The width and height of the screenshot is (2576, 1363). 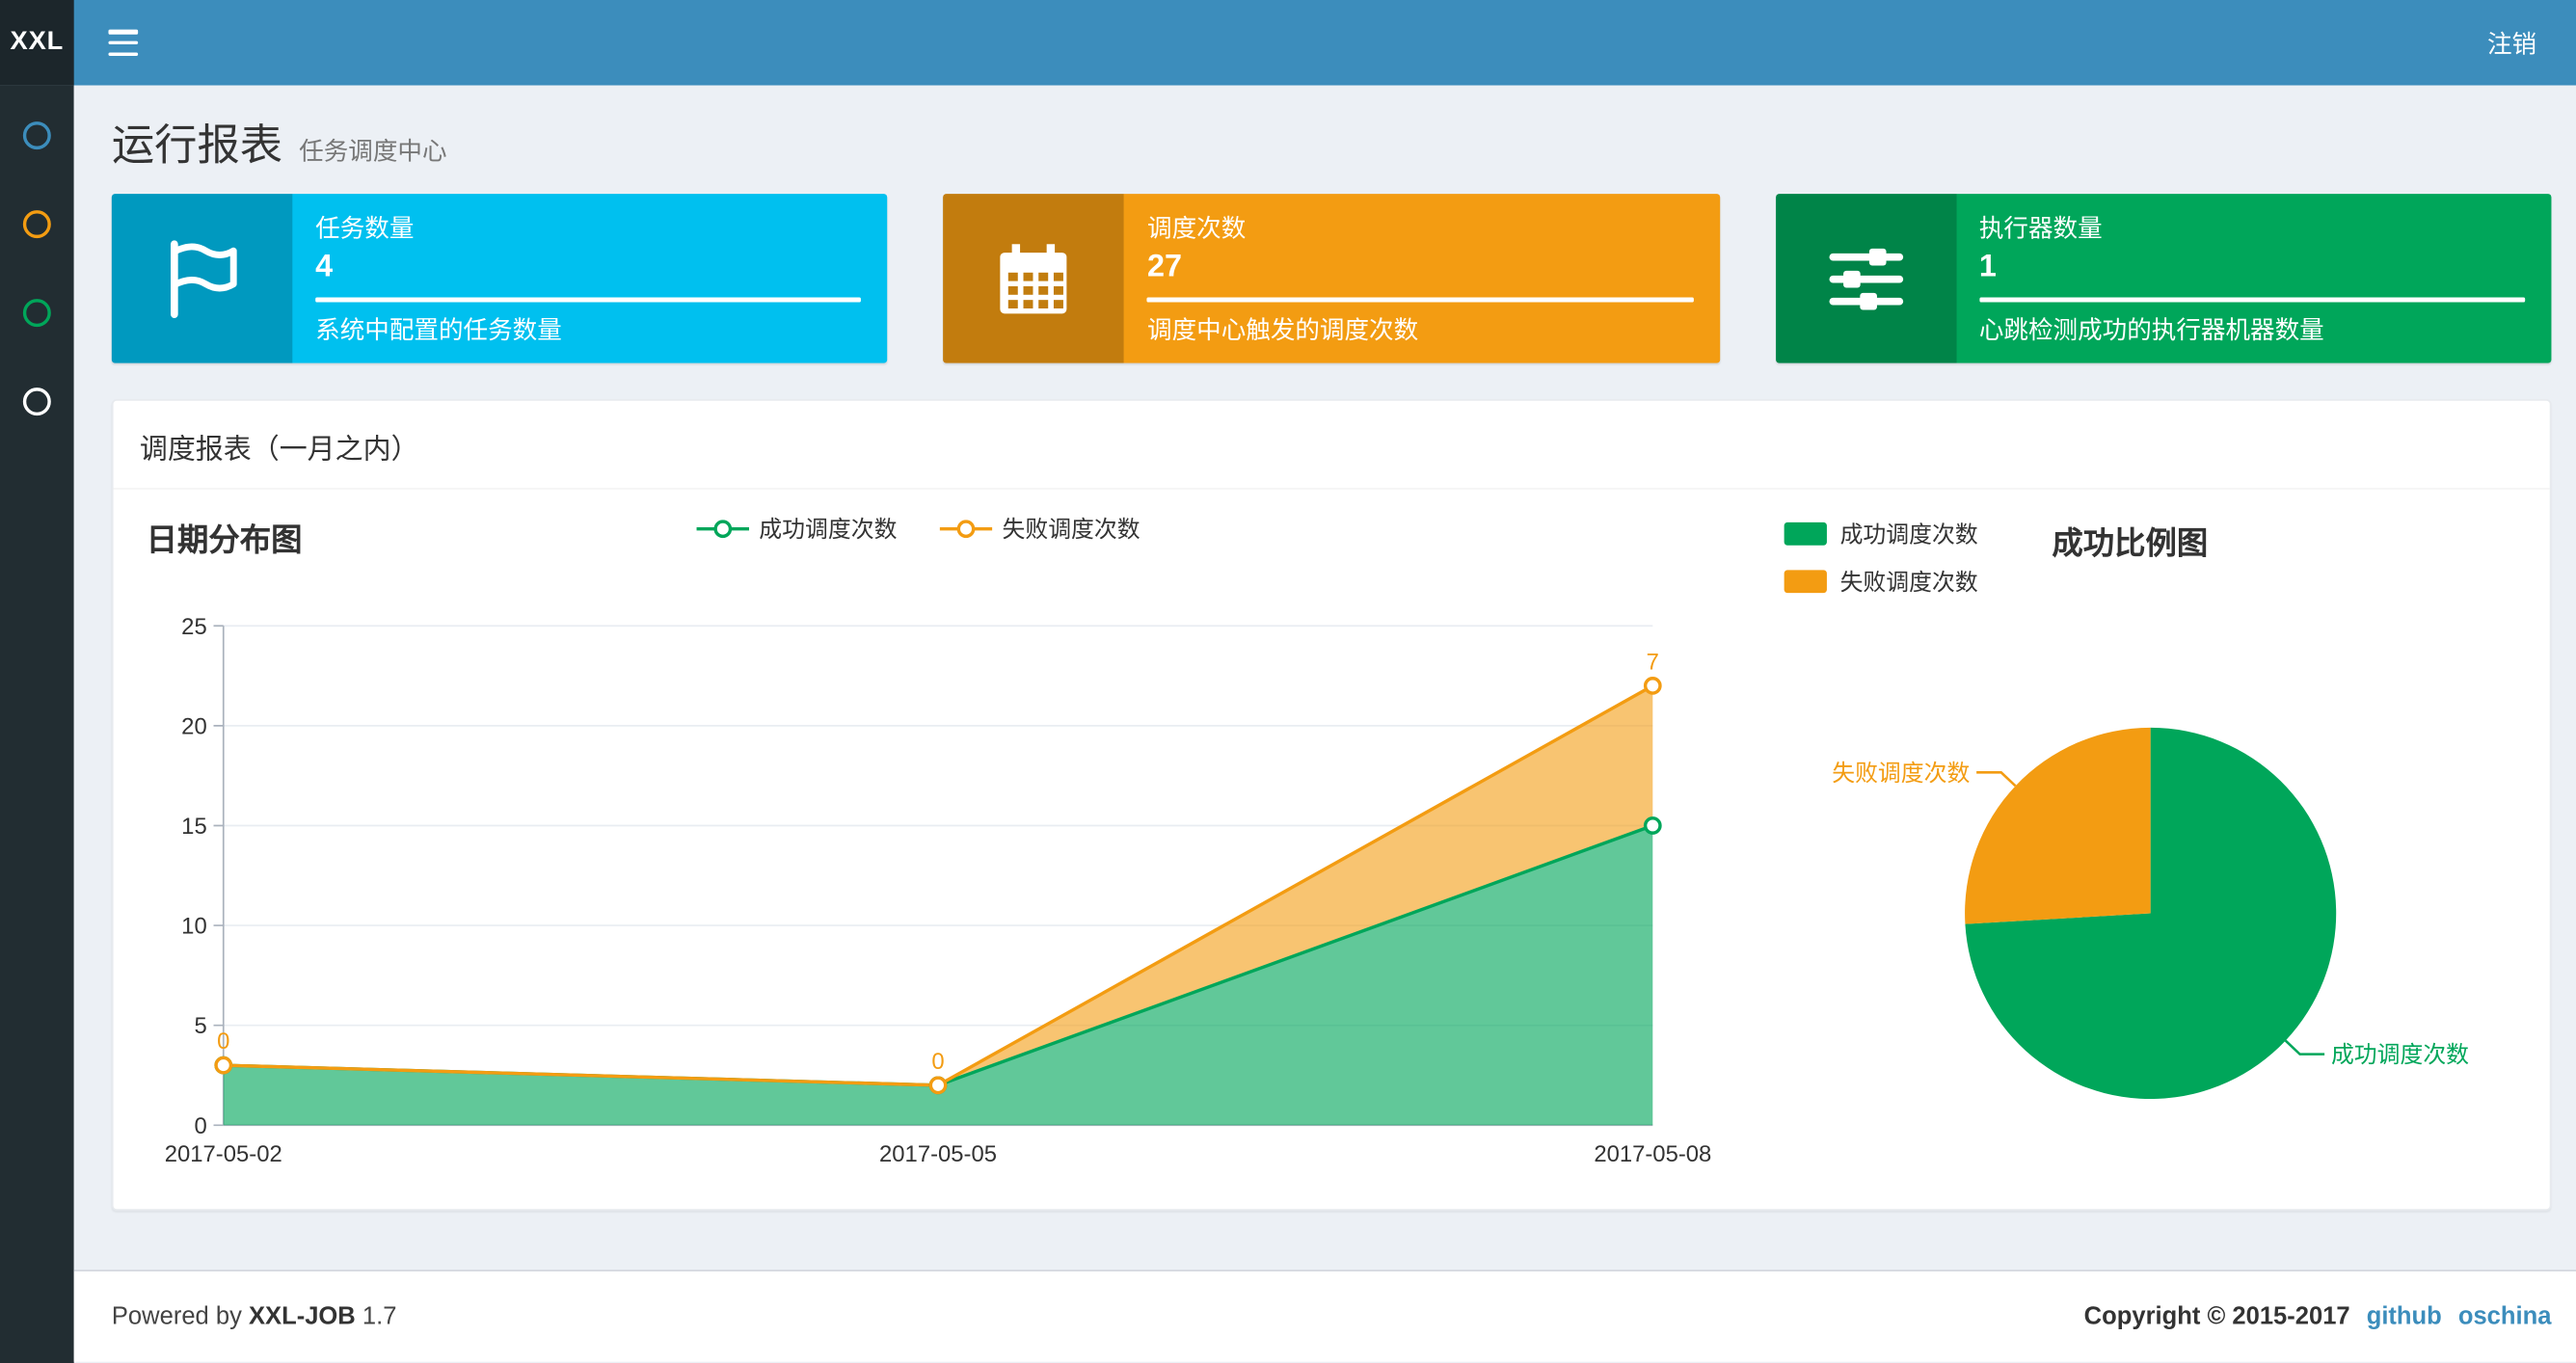 What do you see at coordinates (1331, 445) in the screenshot?
I see `panel-title: 调度报表（一月之内）` at bounding box center [1331, 445].